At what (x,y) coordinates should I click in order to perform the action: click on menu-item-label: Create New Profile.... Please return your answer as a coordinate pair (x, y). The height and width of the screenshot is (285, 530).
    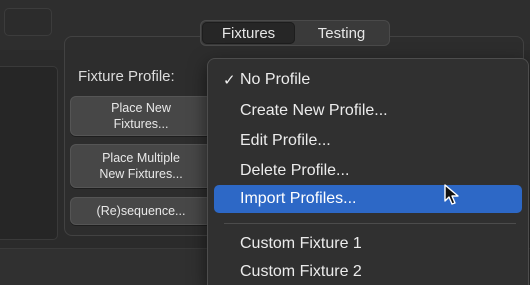
    Looking at the image, I should click on (314, 110).